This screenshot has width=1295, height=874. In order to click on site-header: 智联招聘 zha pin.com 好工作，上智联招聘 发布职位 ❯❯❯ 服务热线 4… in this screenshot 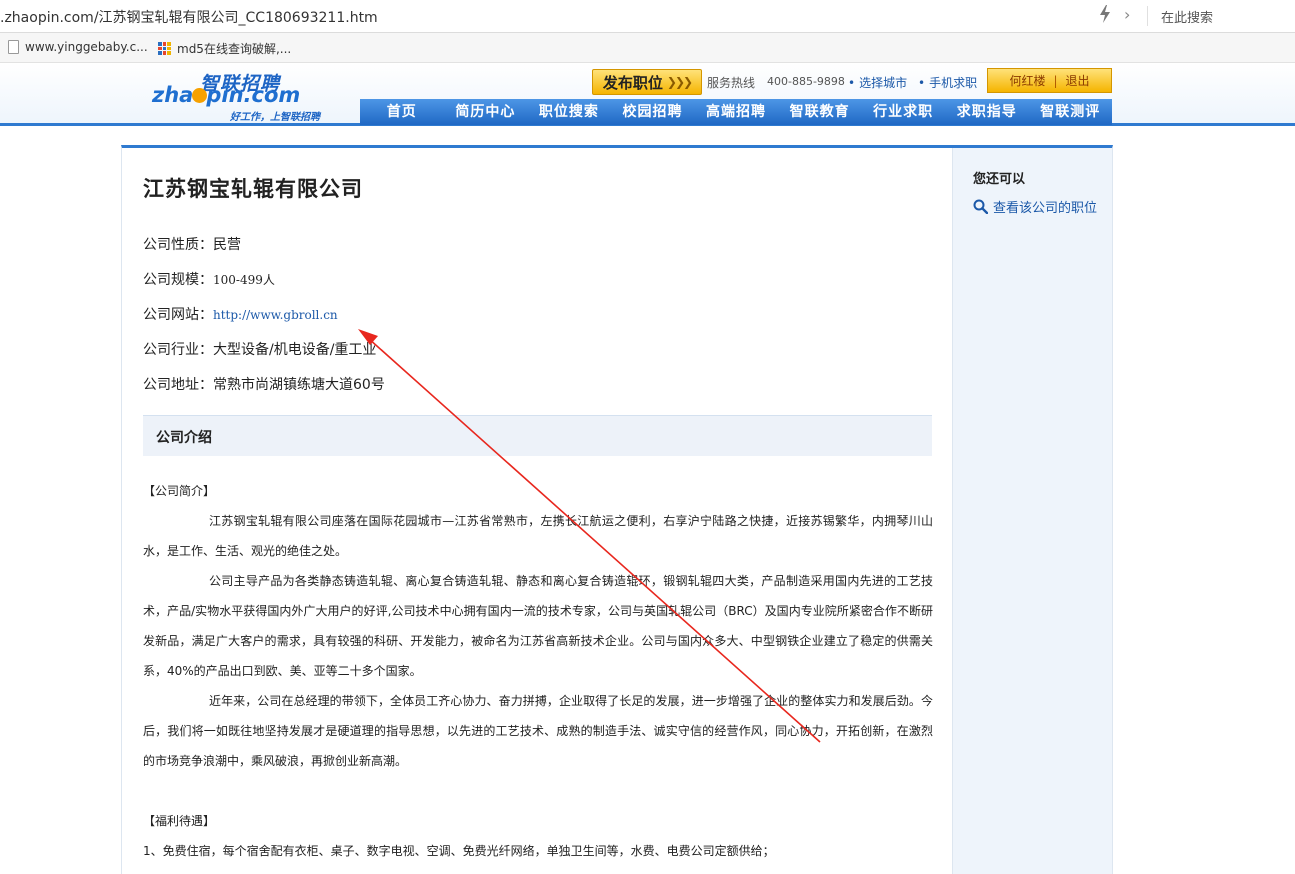, I will do `click(647, 94)`.